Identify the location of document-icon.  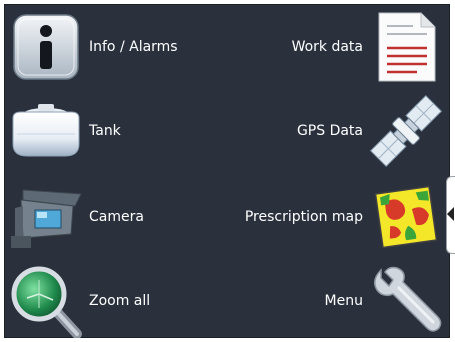
(406, 47).